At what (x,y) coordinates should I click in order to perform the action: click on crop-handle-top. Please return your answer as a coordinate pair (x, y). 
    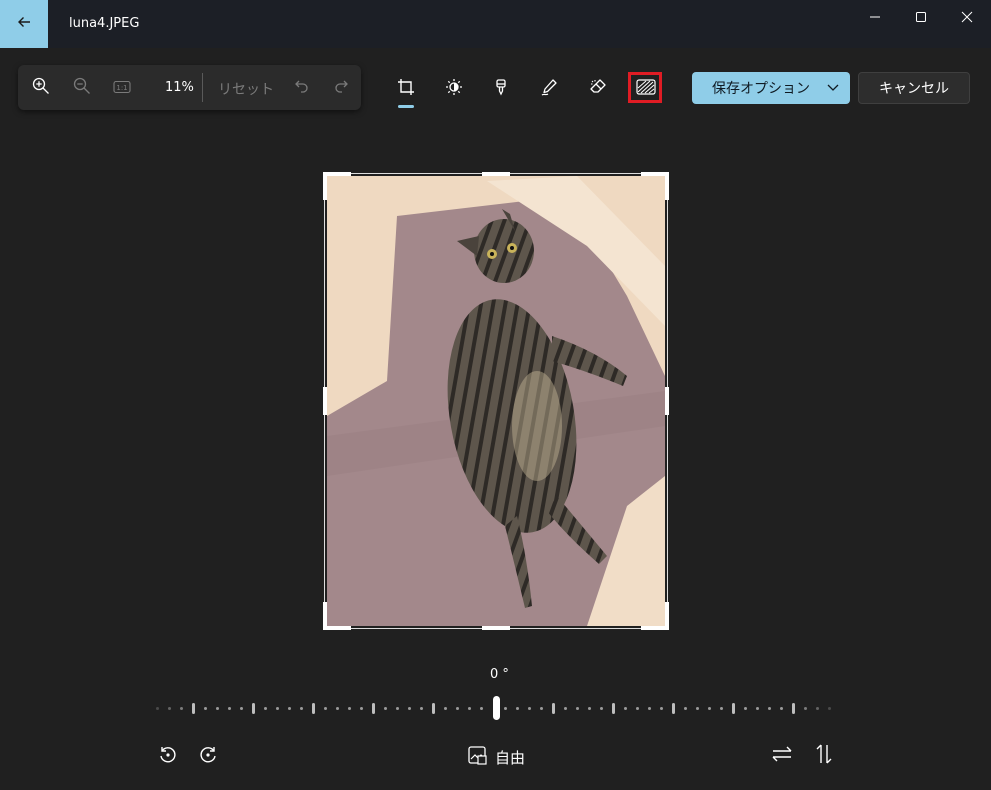
    Looking at the image, I should click on (496, 174).